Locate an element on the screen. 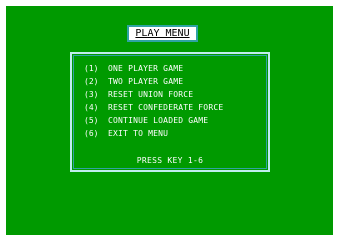 The image size is (339, 241). press-key-prompt: PRESS KEY 1-6 is located at coordinates (170, 160).